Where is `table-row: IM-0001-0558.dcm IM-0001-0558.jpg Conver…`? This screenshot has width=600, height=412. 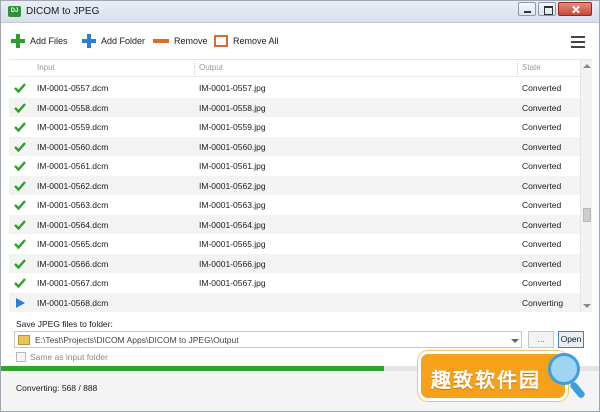 table-row: IM-0001-0558.dcm IM-0001-0558.jpg Conver… is located at coordinates (294, 107).